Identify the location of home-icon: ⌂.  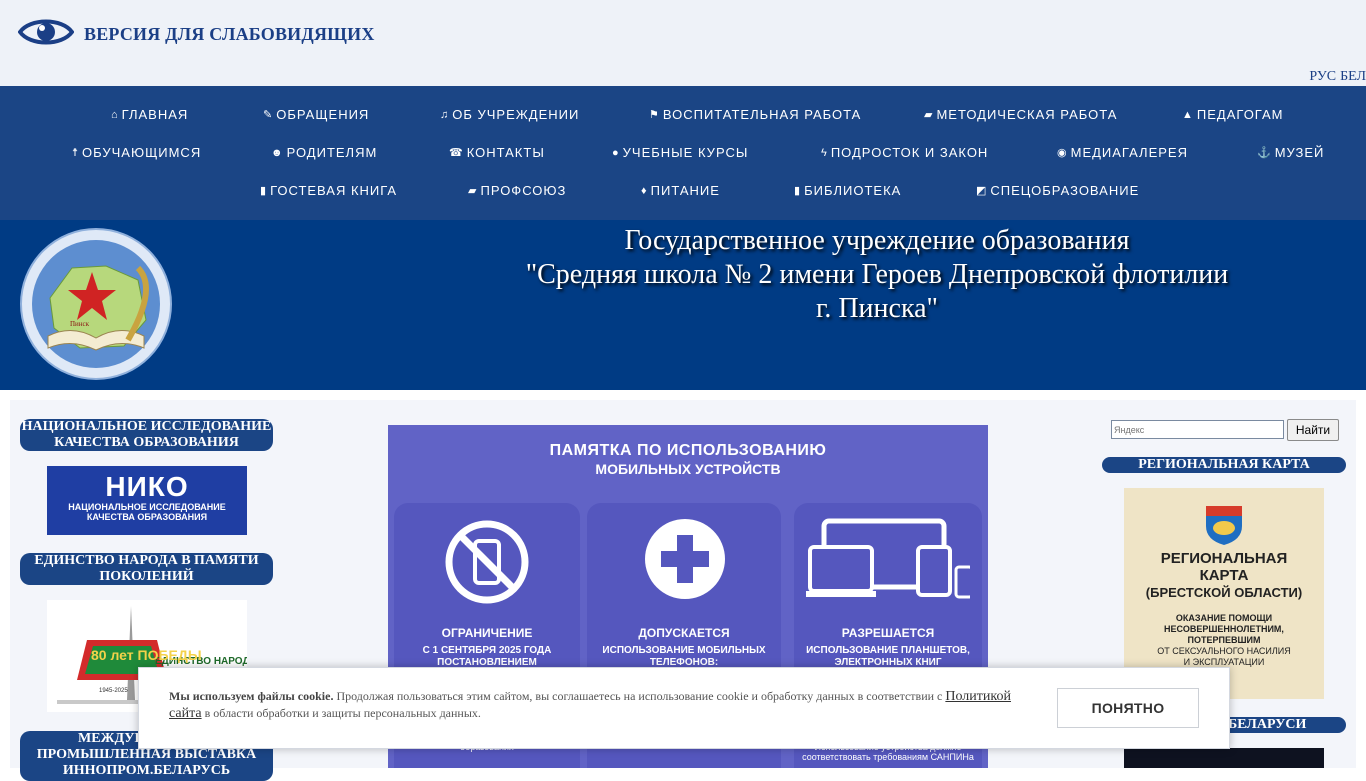
(115, 114).